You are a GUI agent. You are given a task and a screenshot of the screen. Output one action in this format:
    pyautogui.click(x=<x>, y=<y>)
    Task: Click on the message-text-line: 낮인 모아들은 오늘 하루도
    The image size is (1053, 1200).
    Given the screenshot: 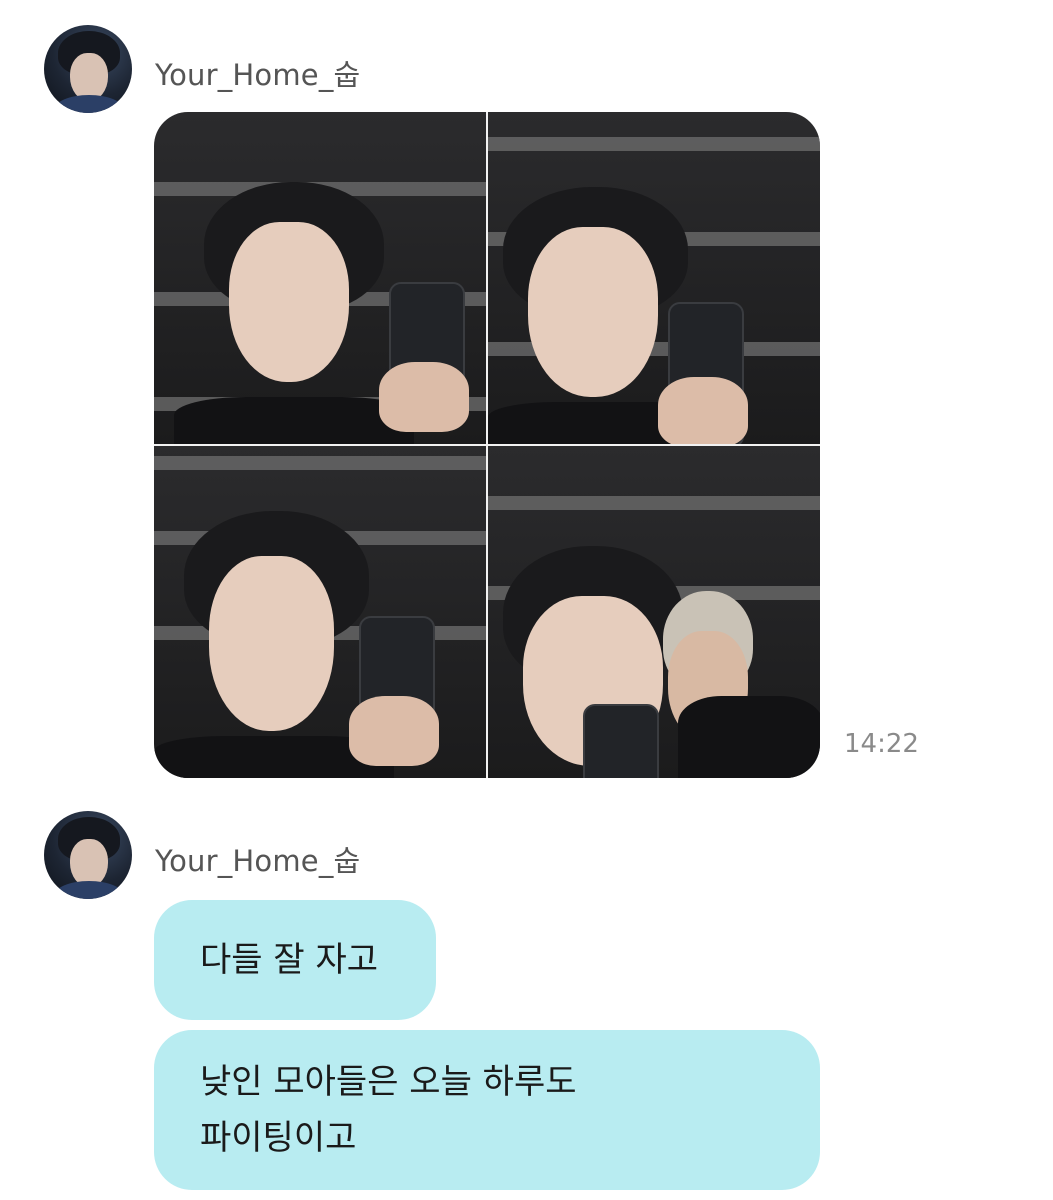 What is the action you would take?
    pyautogui.click(x=388, y=1082)
    